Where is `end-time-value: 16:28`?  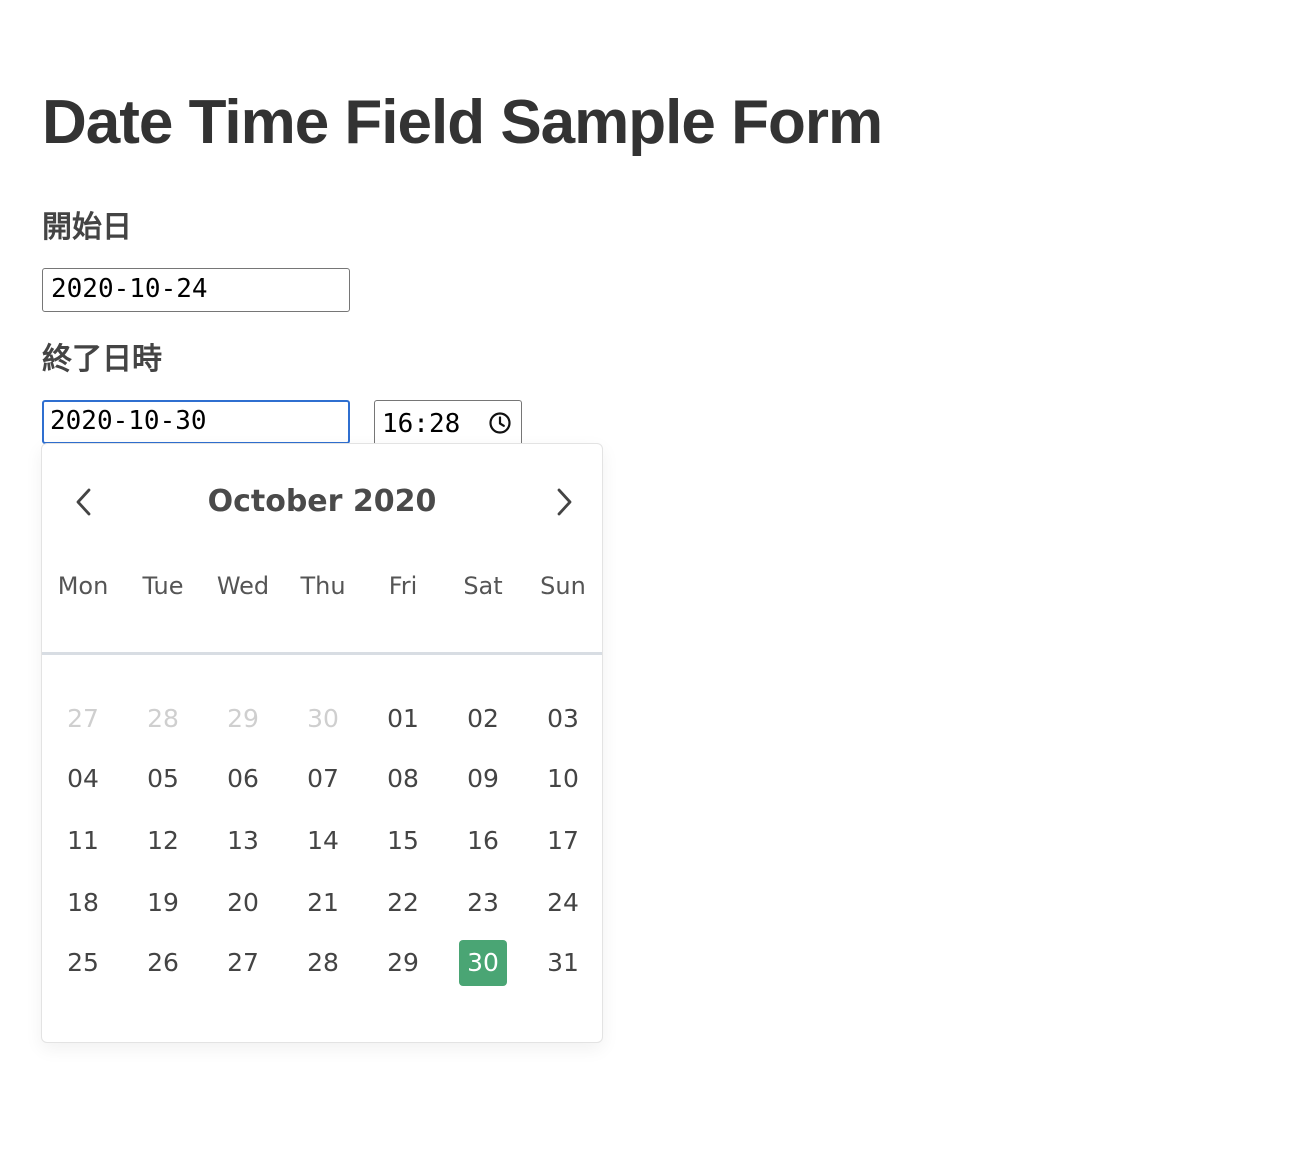
end-time-value: 16:28 is located at coordinates (421, 424).